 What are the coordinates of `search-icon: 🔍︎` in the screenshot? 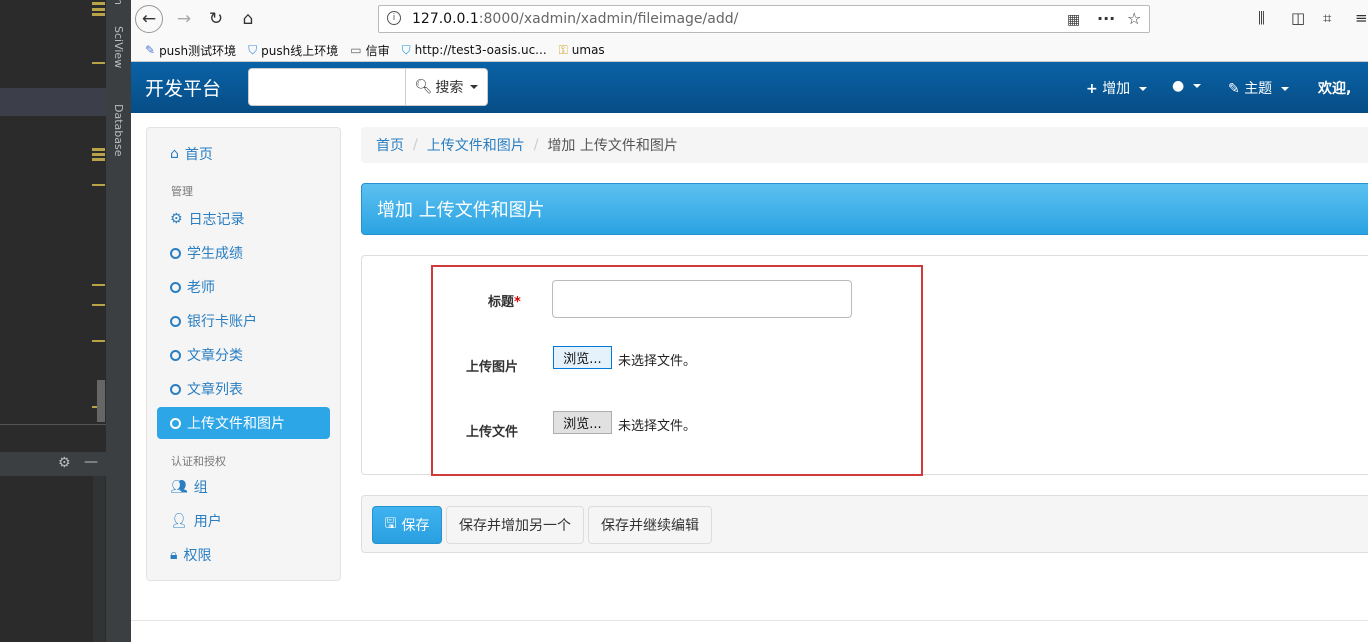 It's located at (423, 87).